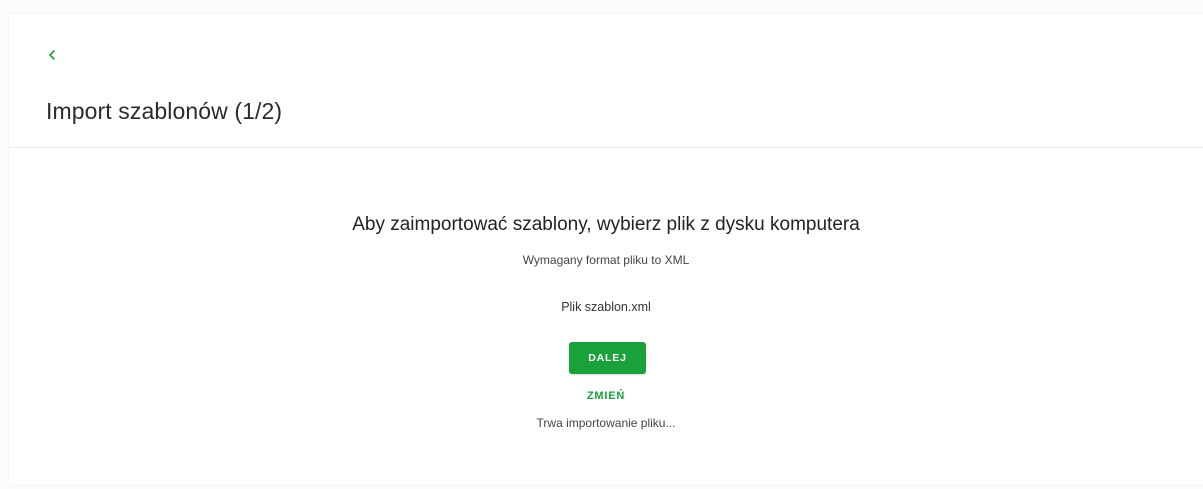 This screenshot has width=1203, height=489. I want to click on chevron-left-icon, so click(52, 55).